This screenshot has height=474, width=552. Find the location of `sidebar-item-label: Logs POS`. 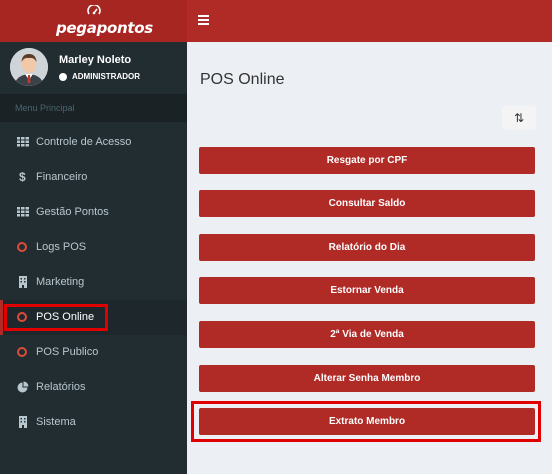

sidebar-item-label: Logs POS is located at coordinates (61, 247).